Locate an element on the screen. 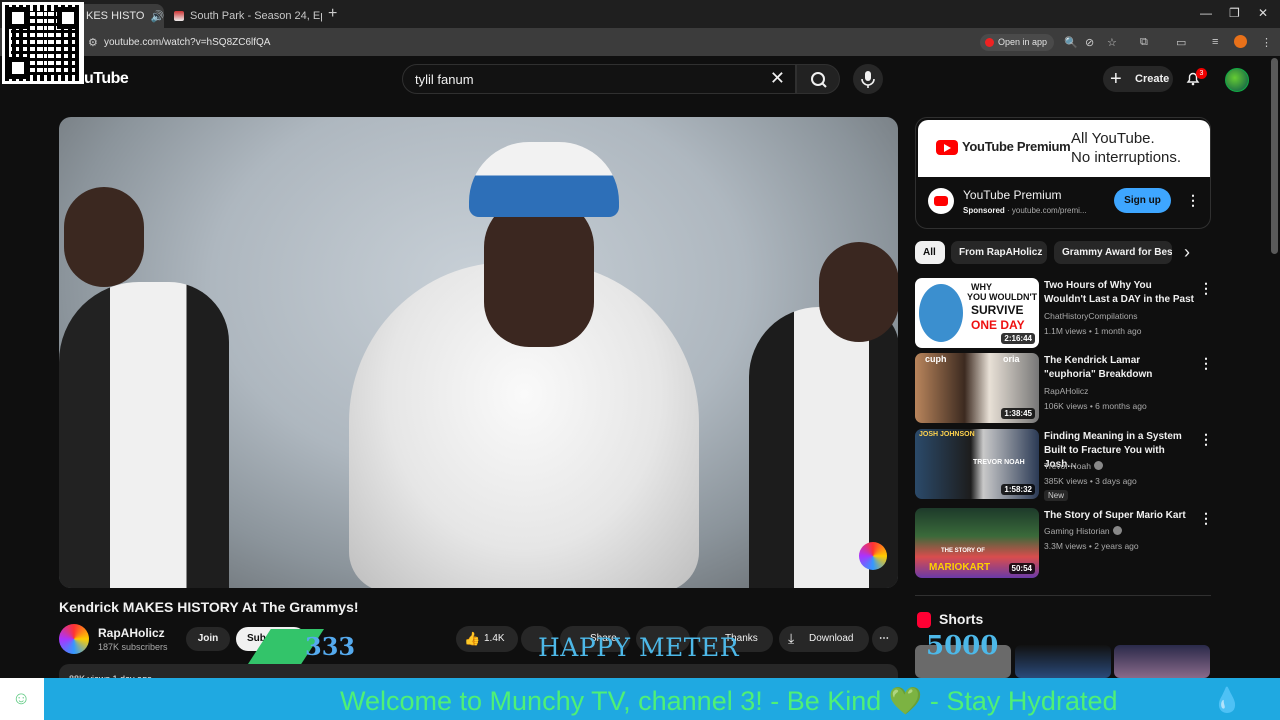  thumb-text: cuph is located at coordinates (936, 359).